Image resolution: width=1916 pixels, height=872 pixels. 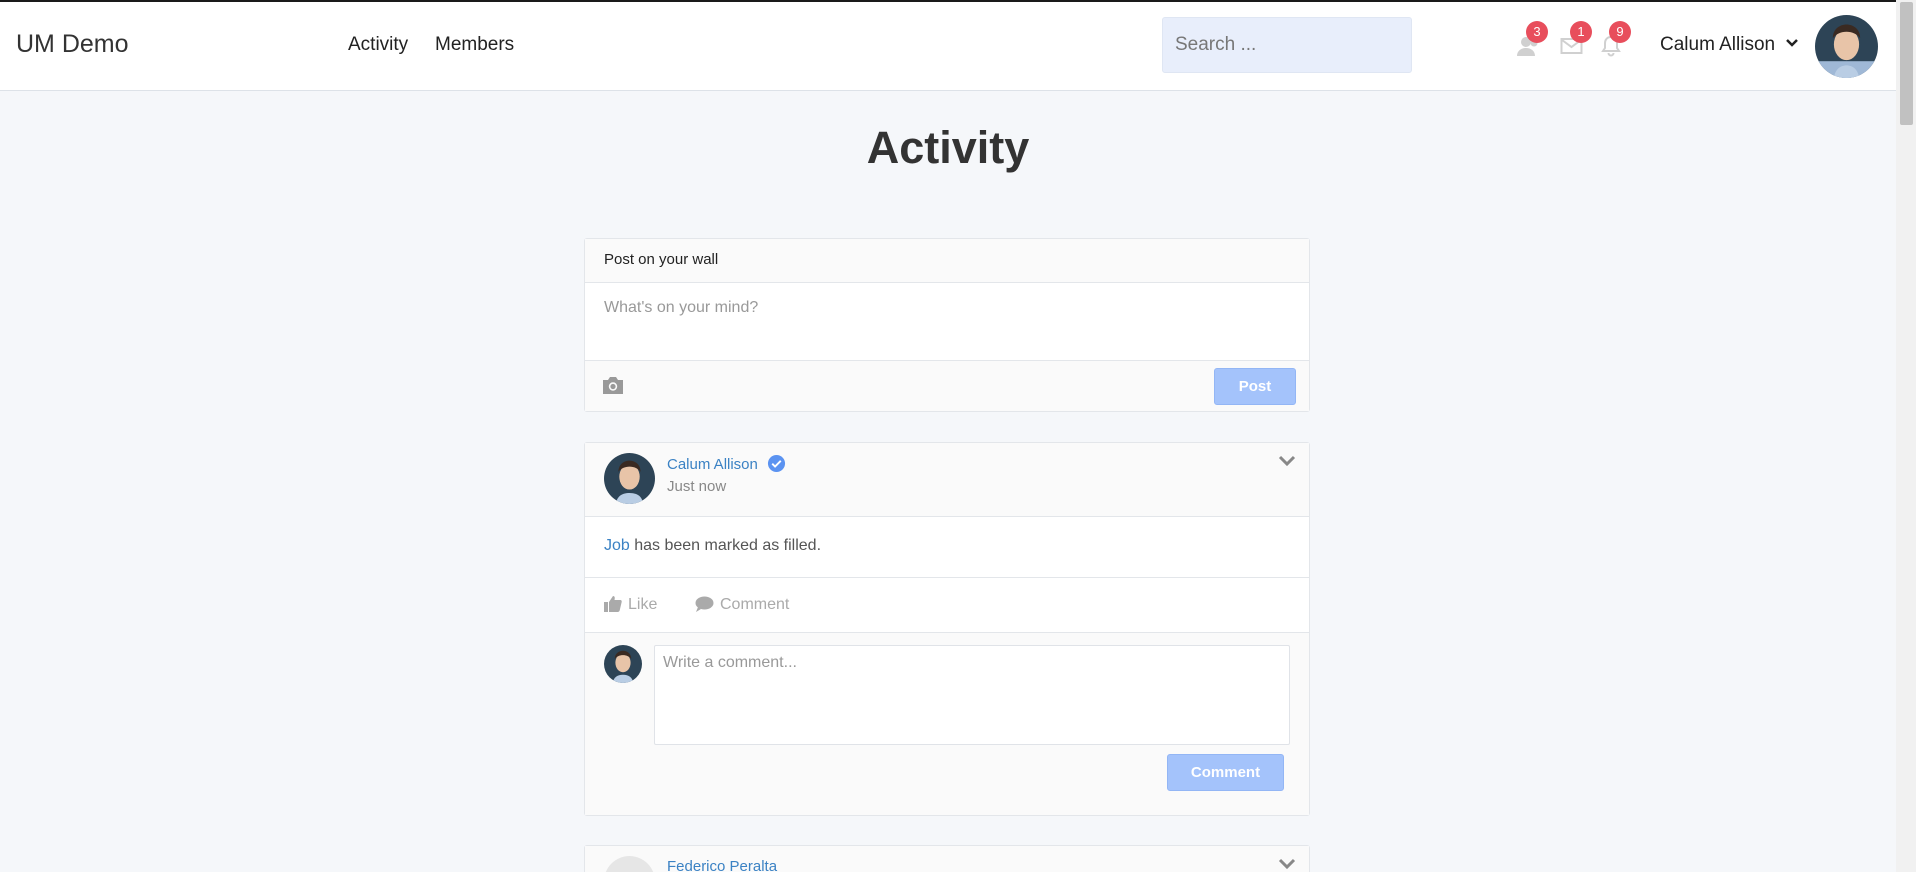 I want to click on search-input, so click(x=1287, y=45).